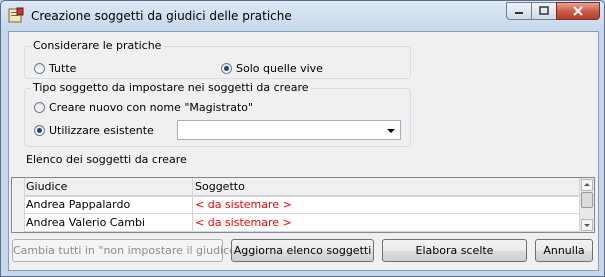  I want to click on cell-giudice: Andrea Valerio Cambi, so click(108, 223).